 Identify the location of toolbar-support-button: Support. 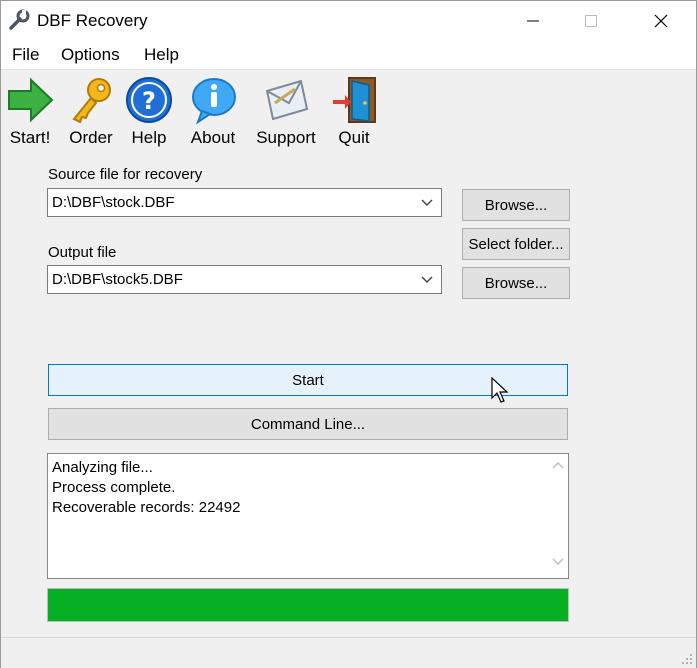
(286, 112).